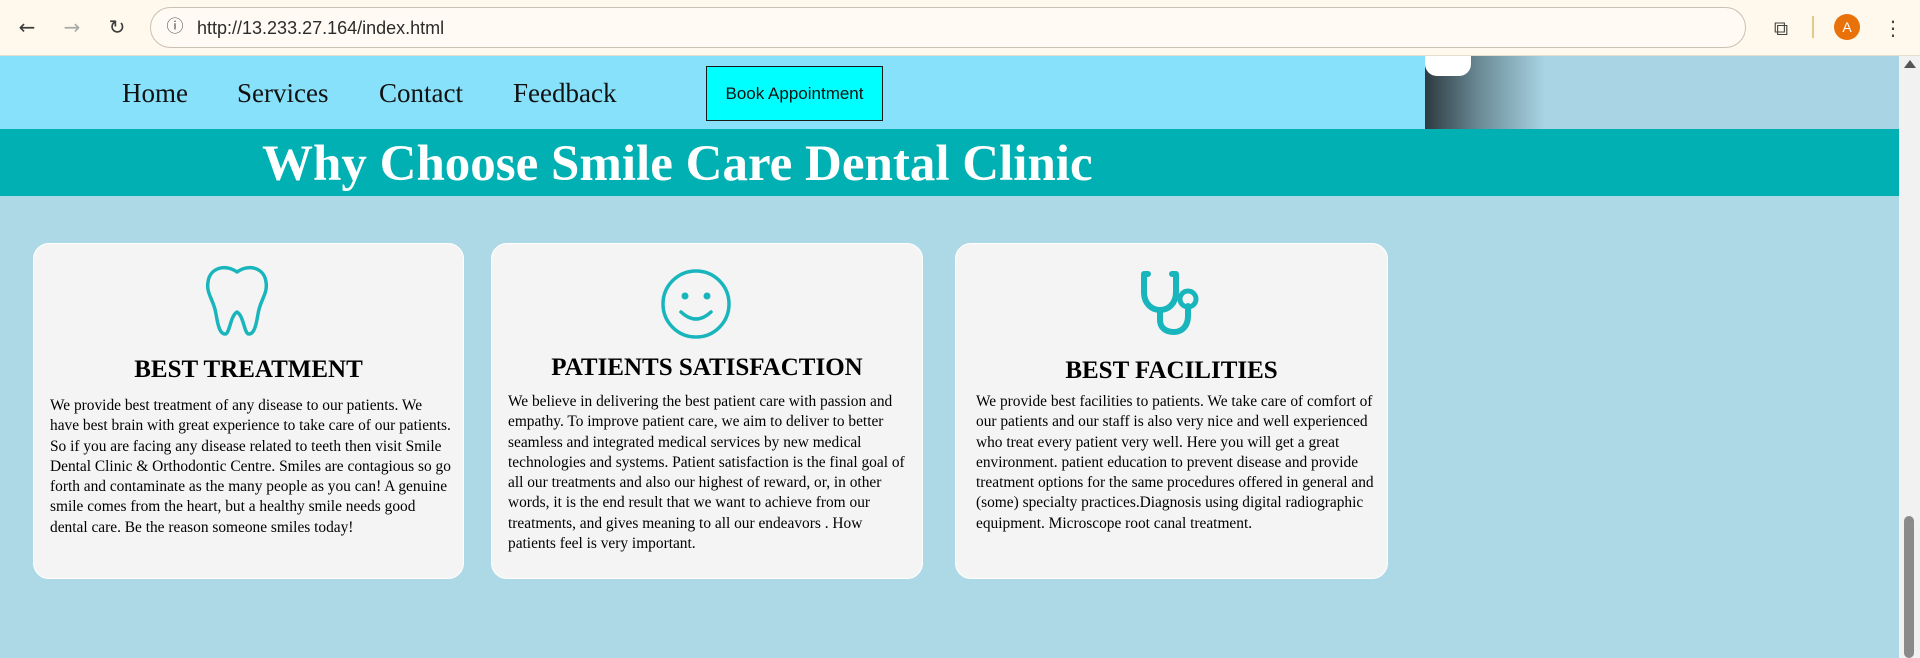 This screenshot has width=1920, height=658. I want to click on profile-avatar: A, so click(1847, 27).